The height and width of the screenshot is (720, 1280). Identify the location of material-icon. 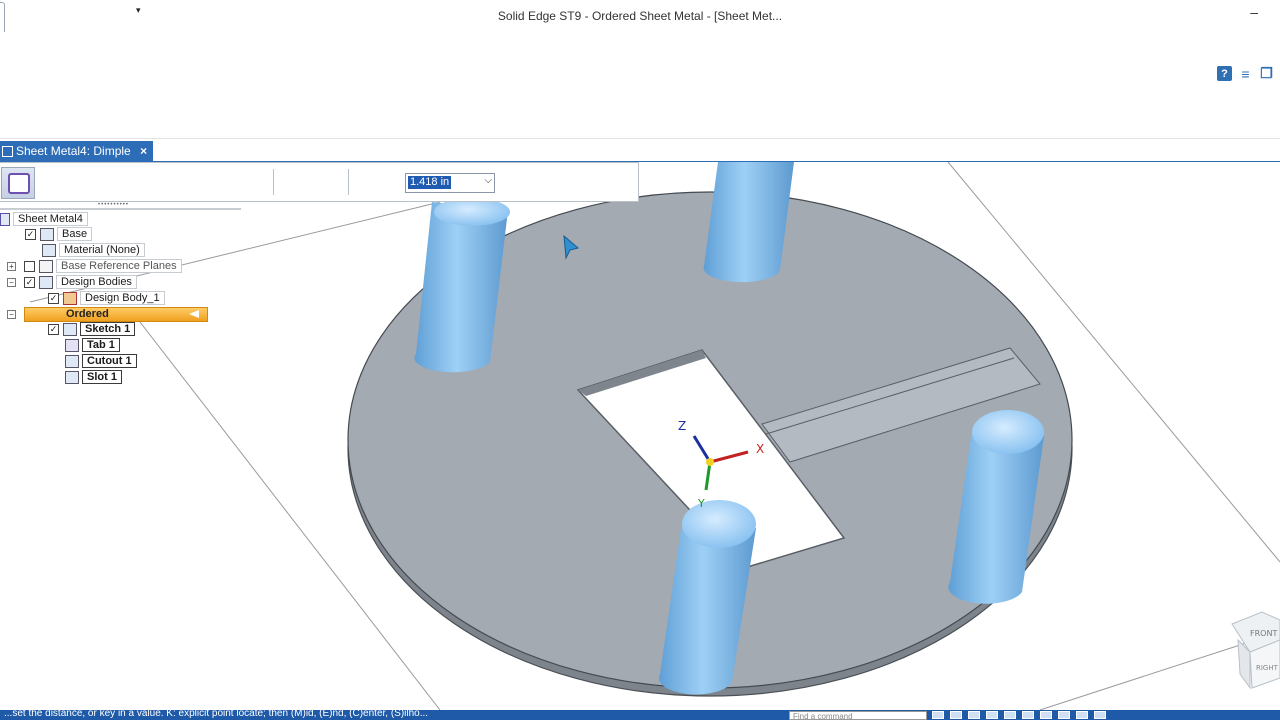
(49, 250).